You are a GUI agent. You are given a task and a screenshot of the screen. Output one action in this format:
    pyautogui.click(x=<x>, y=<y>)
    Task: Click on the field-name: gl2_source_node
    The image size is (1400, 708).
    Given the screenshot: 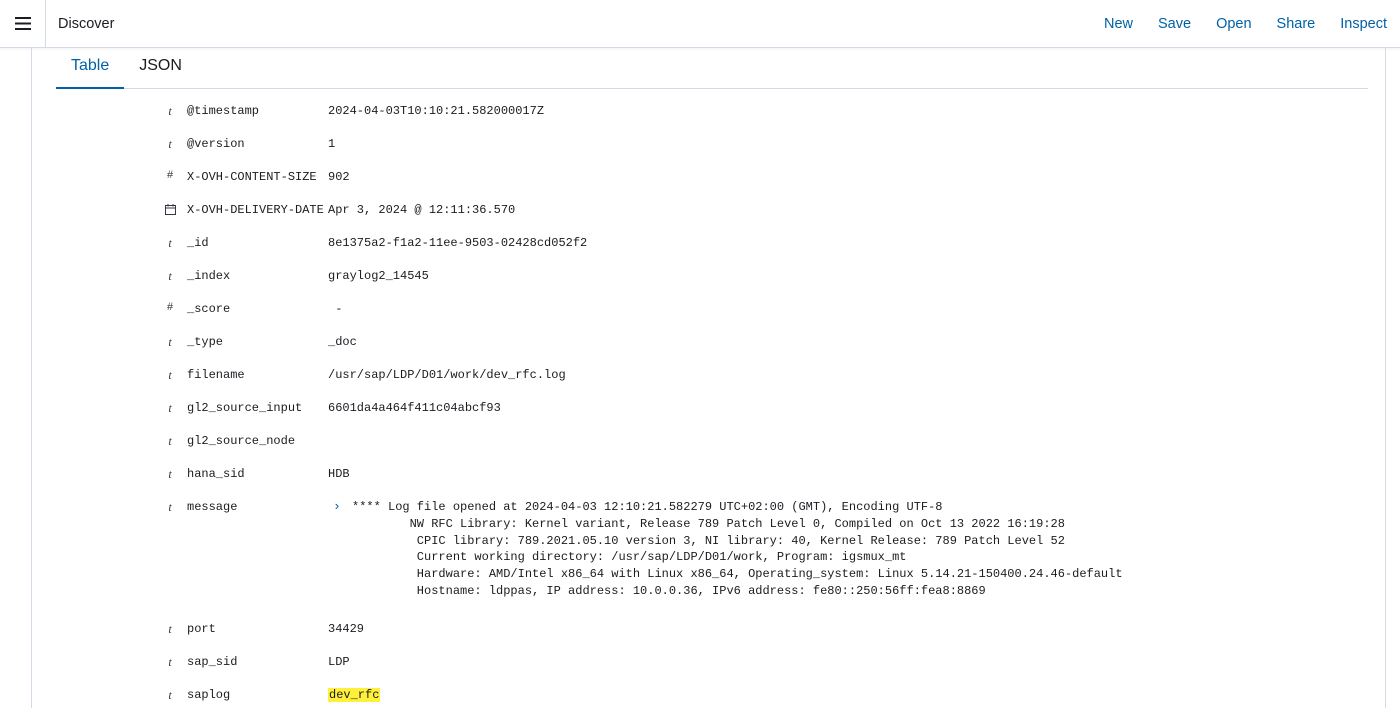 What is the action you would take?
    pyautogui.click(x=241, y=441)
    